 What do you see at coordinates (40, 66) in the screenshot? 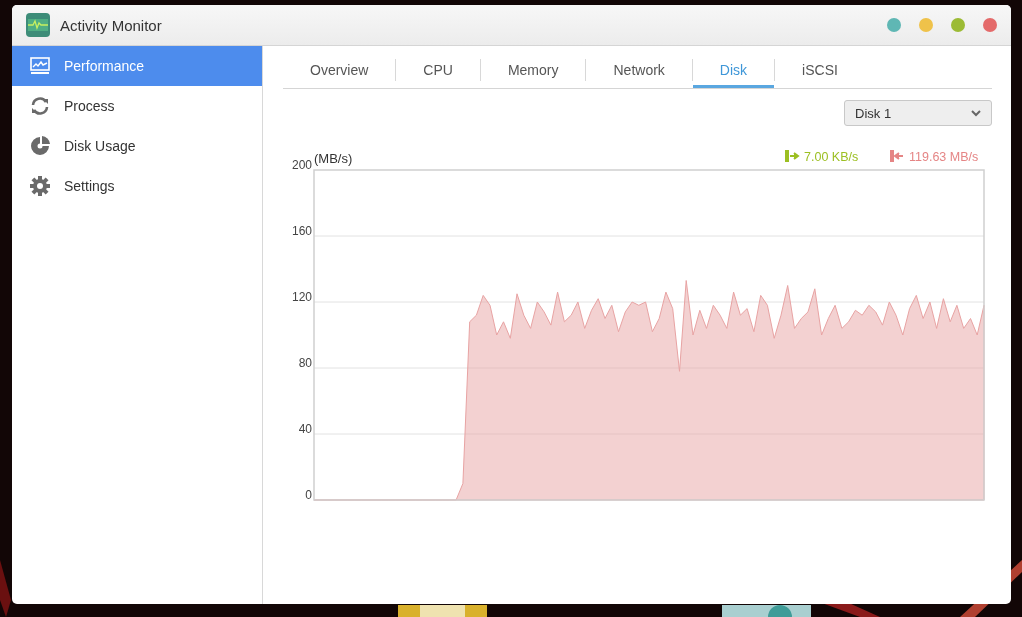
I see `chart-icon` at bounding box center [40, 66].